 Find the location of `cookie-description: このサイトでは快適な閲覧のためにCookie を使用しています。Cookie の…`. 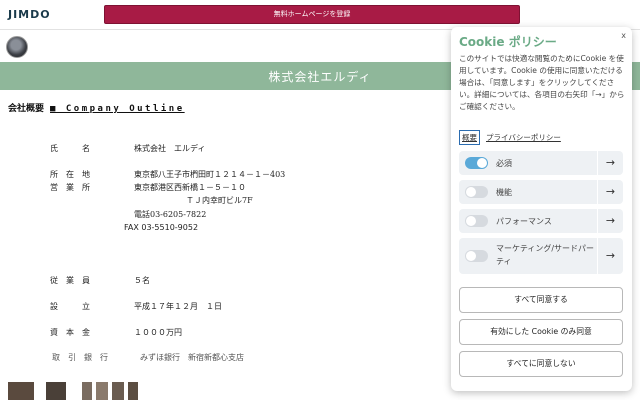

cookie-description: このサイトでは快適な閲覧のためにCookie を使用しています。Cookie の… is located at coordinates (542, 82).